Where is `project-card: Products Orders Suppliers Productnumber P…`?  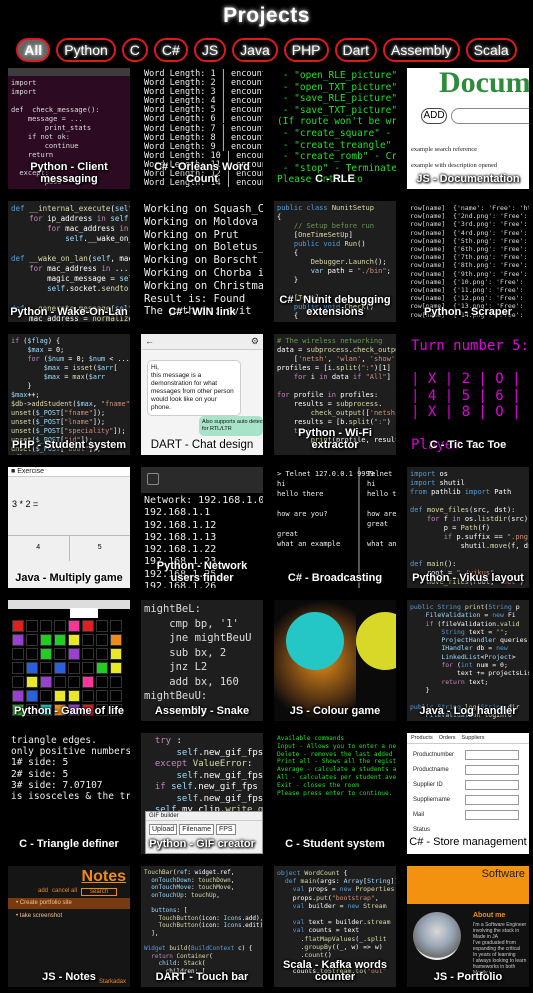
project-card: Products Orders Suppliers Productnumber P… is located at coordinates (468, 793).